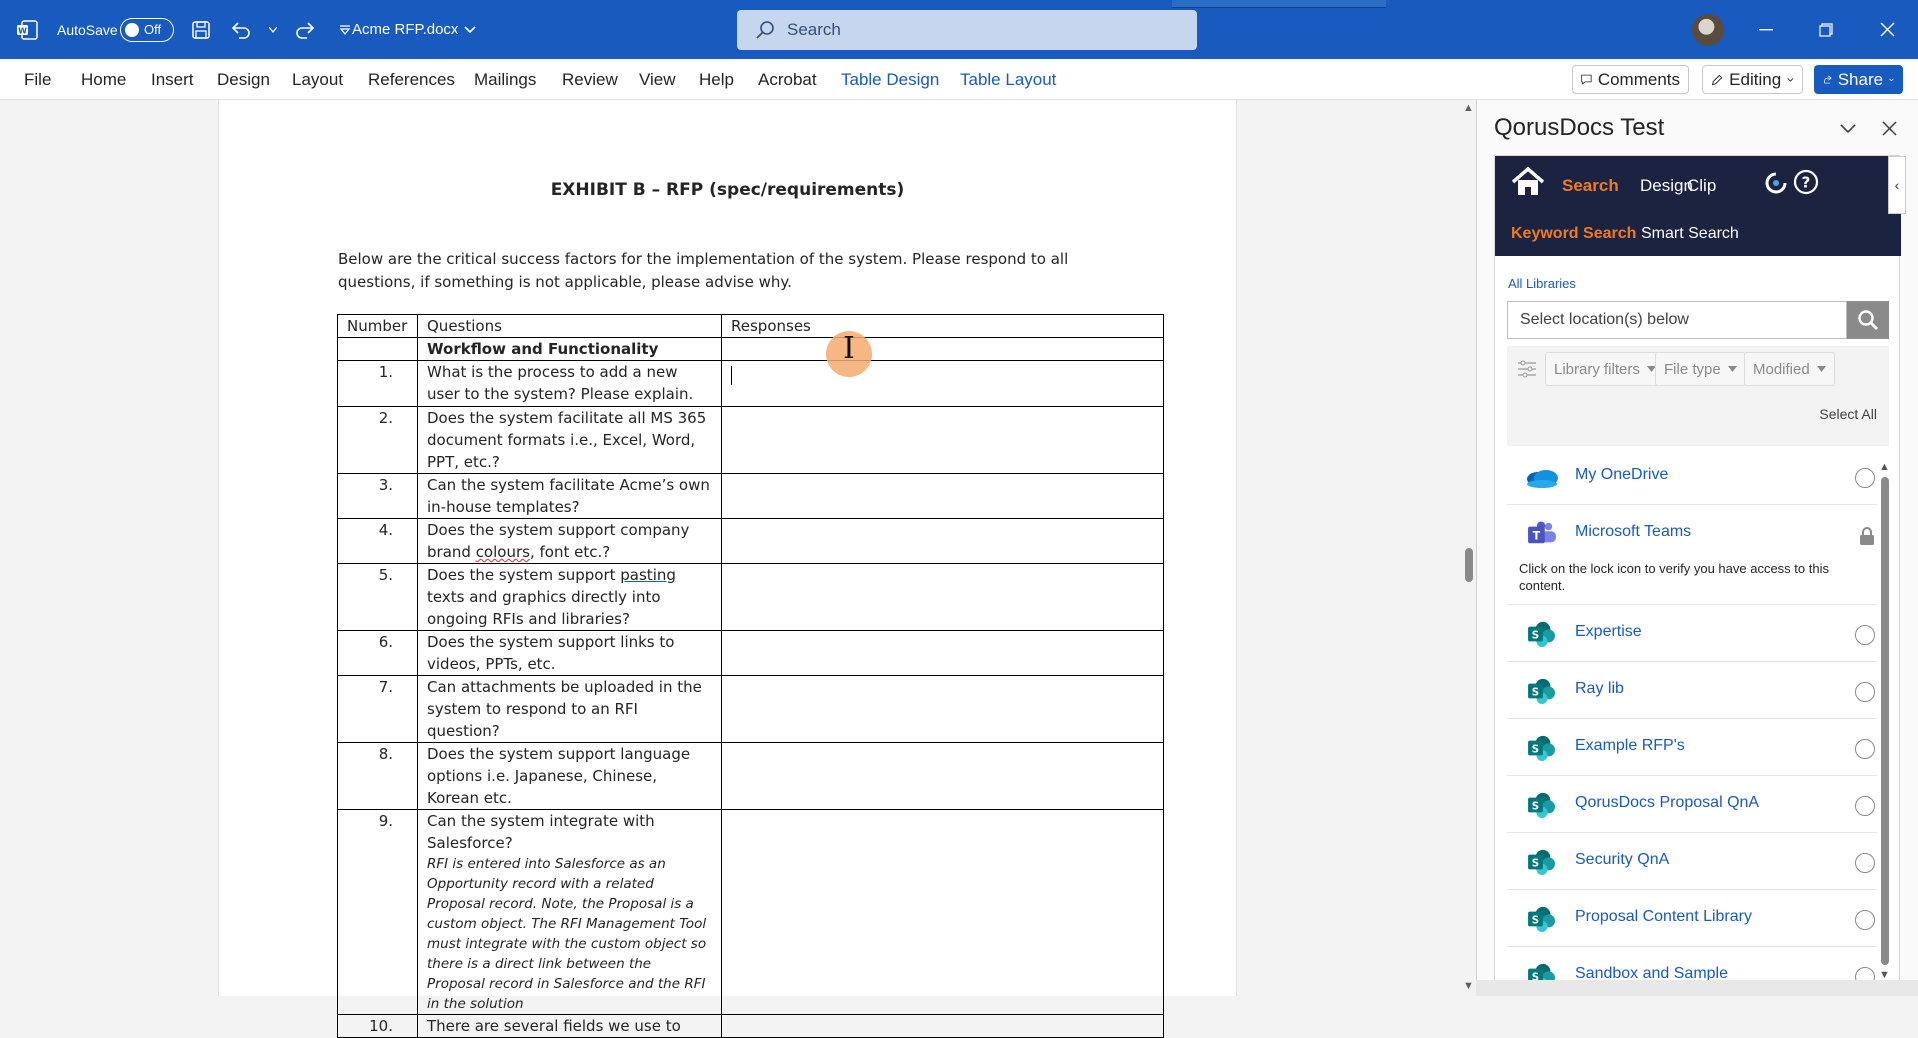 This screenshot has width=1918, height=1038. I want to click on redo-icon, so click(305, 30).